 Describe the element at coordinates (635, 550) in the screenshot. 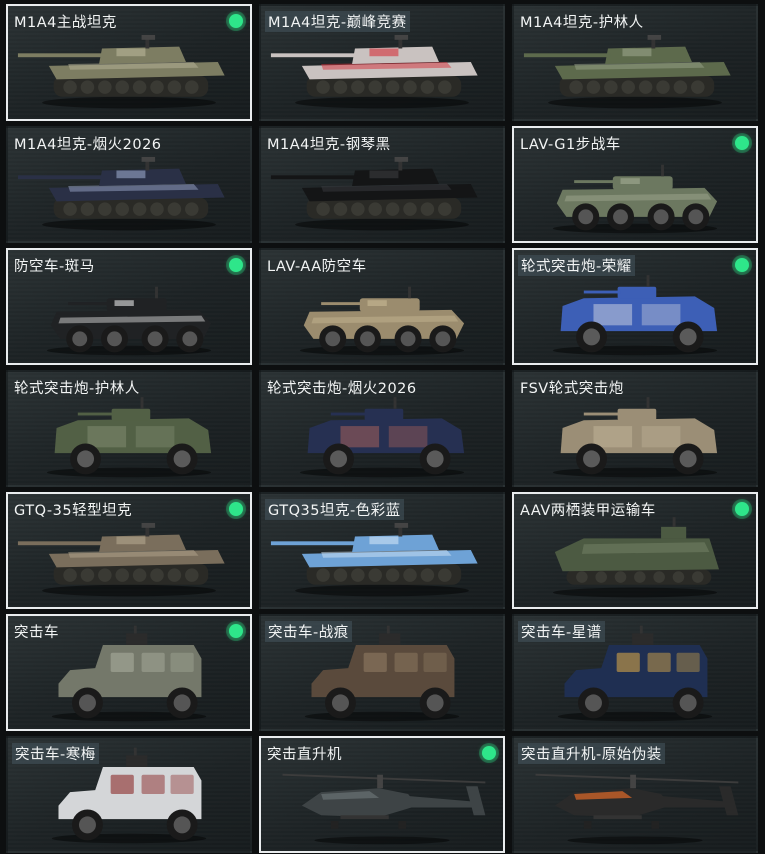

I see `vehicle-skin-card: AAV两栖装甲运输车` at that location.